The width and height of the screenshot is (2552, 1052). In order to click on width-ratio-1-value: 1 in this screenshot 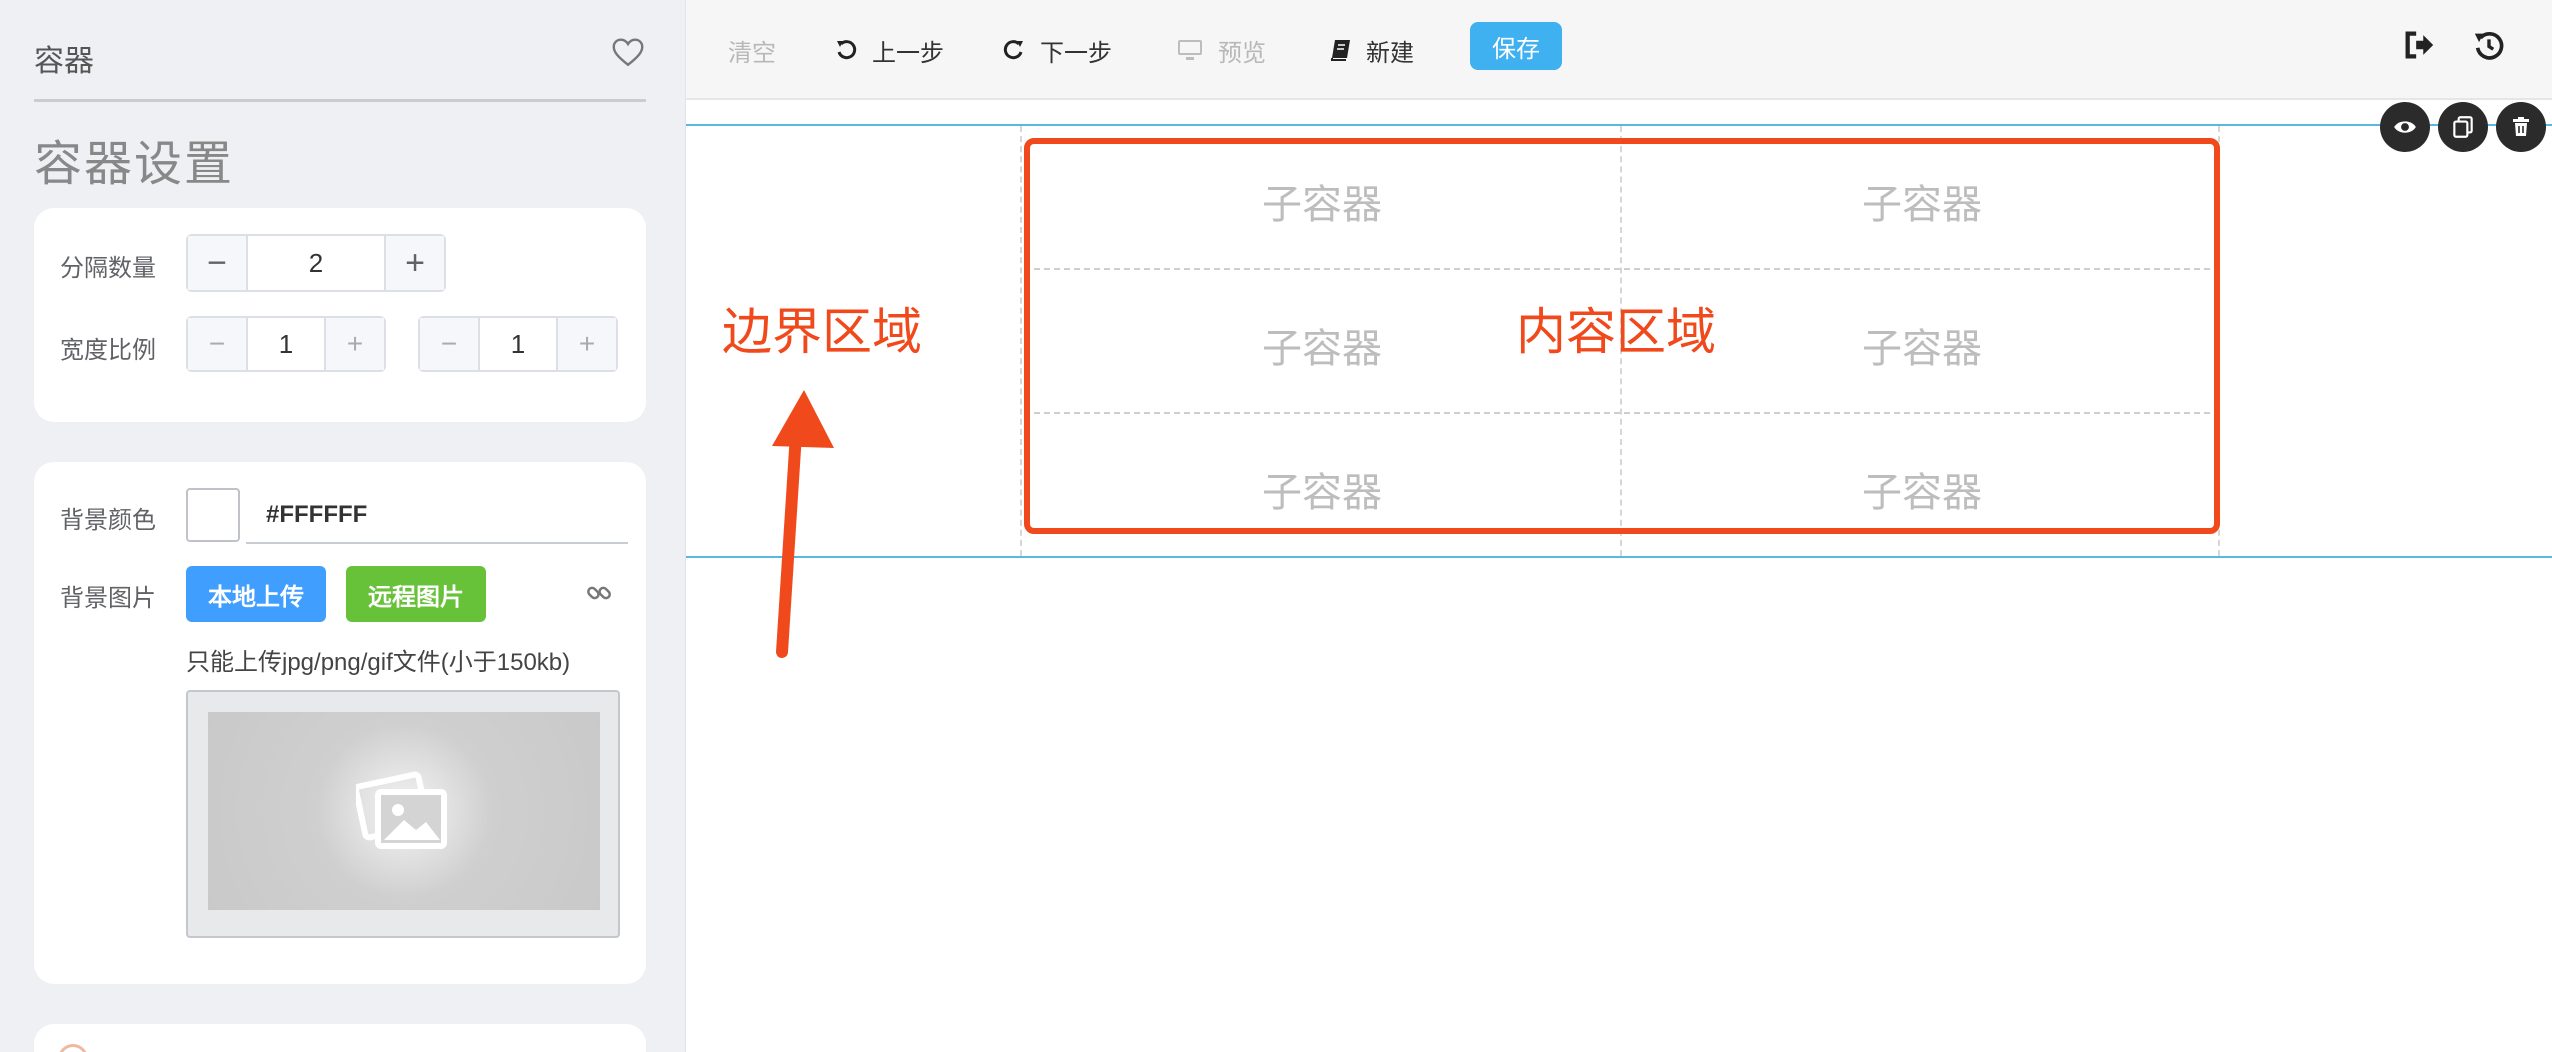, I will do `click(286, 344)`.